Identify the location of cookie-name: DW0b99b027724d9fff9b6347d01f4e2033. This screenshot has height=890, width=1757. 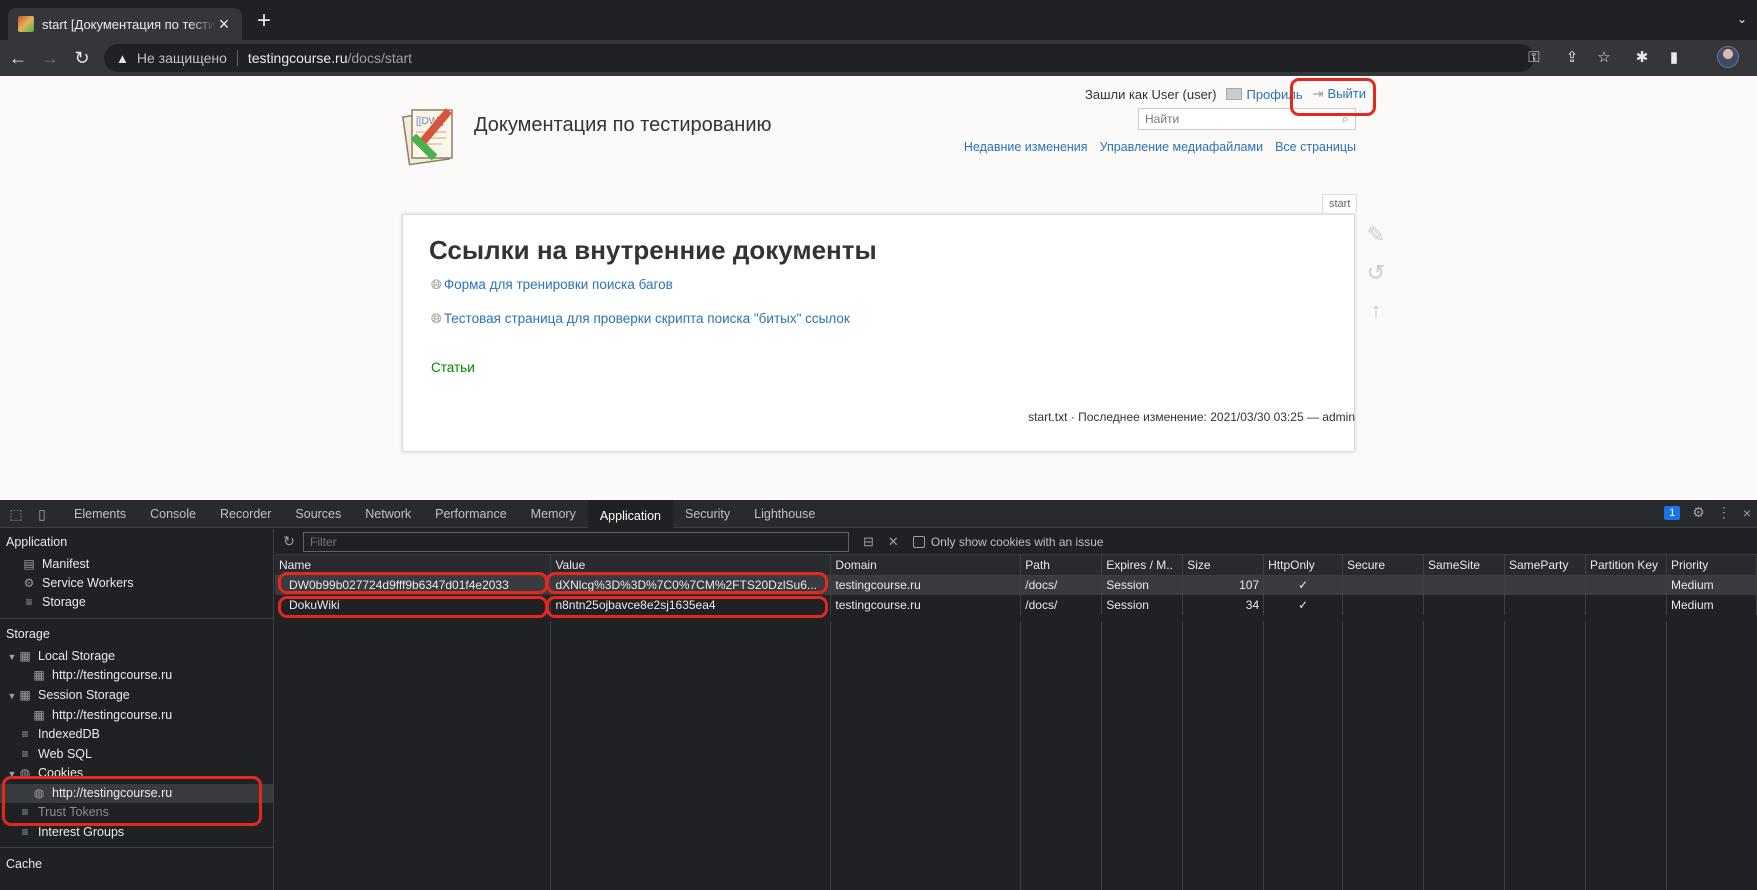
(413, 585).